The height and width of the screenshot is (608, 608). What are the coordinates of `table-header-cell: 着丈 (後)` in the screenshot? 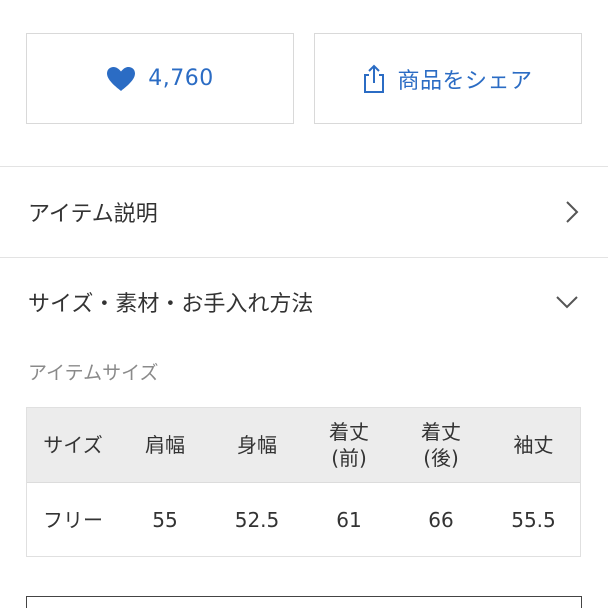 It's located at (441, 445).